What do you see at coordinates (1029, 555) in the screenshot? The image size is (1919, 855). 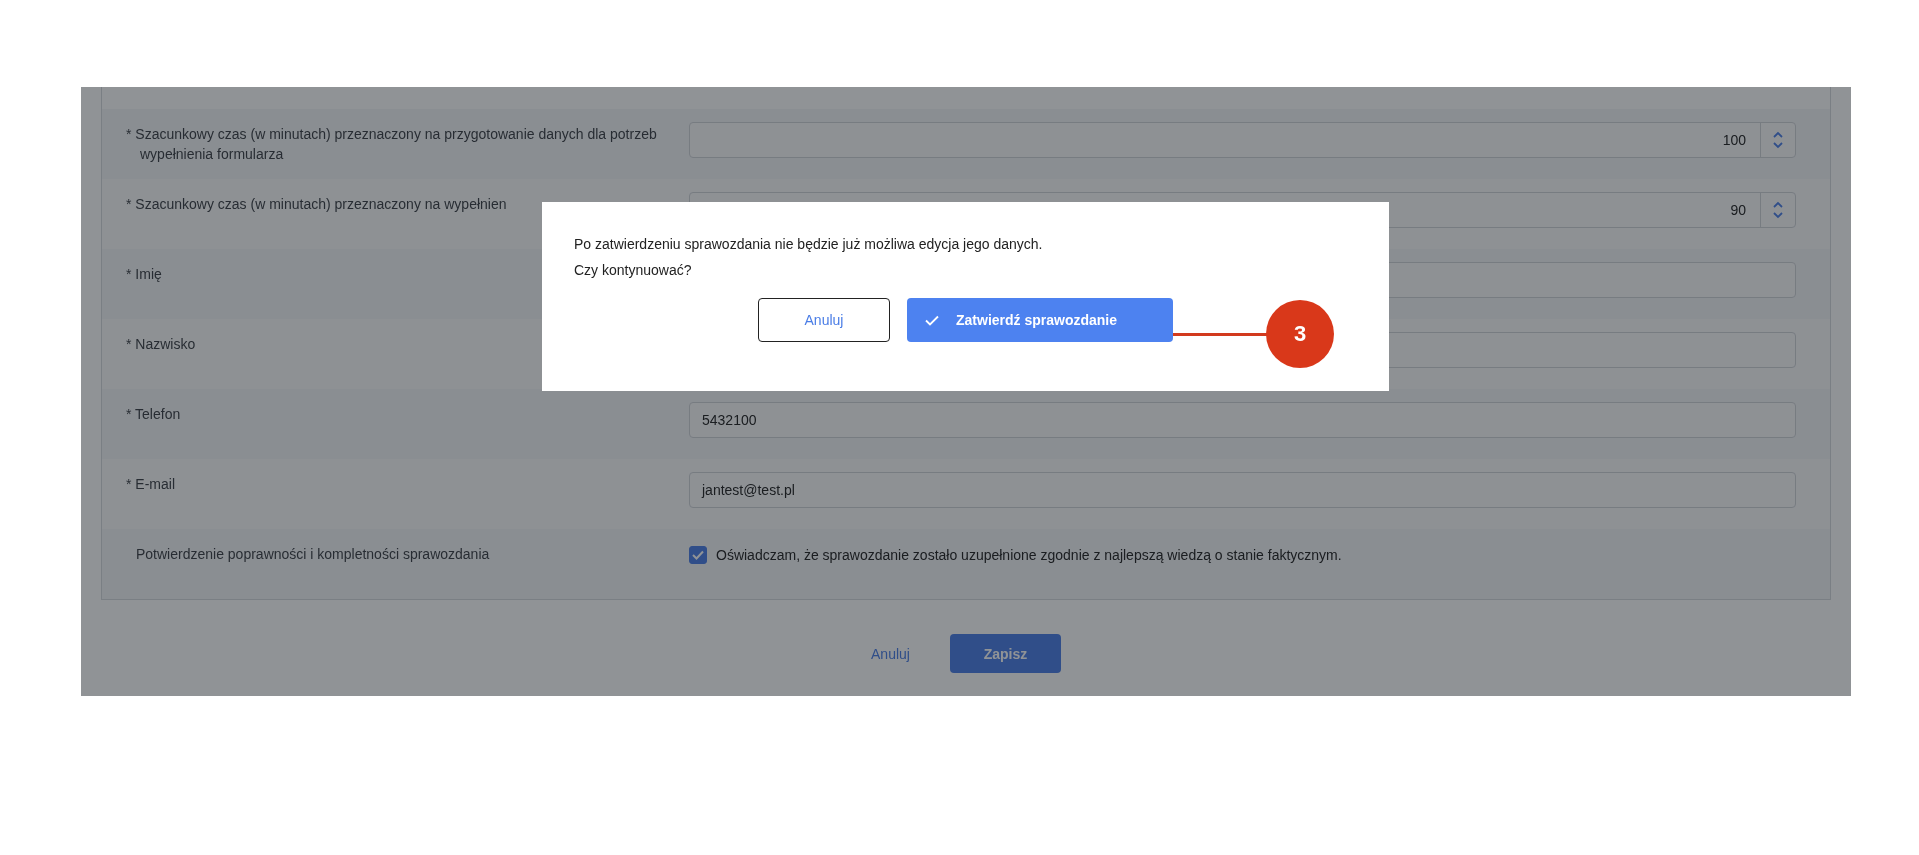 I see `checkbox-label: Oświadczam, że sprawozdanie zostało uzupełnione zgodnie z najlepszą wiedzą o stanie faktycznym.` at bounding box center [1029, 555].